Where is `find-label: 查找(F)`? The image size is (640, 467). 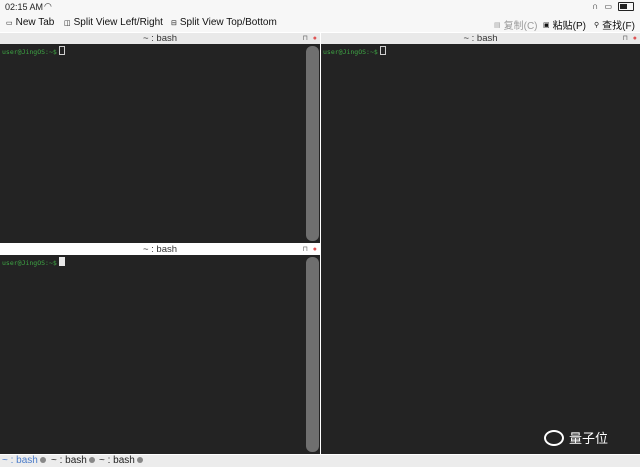 find-label: 查找(F) is located at coordinates (618, 26).